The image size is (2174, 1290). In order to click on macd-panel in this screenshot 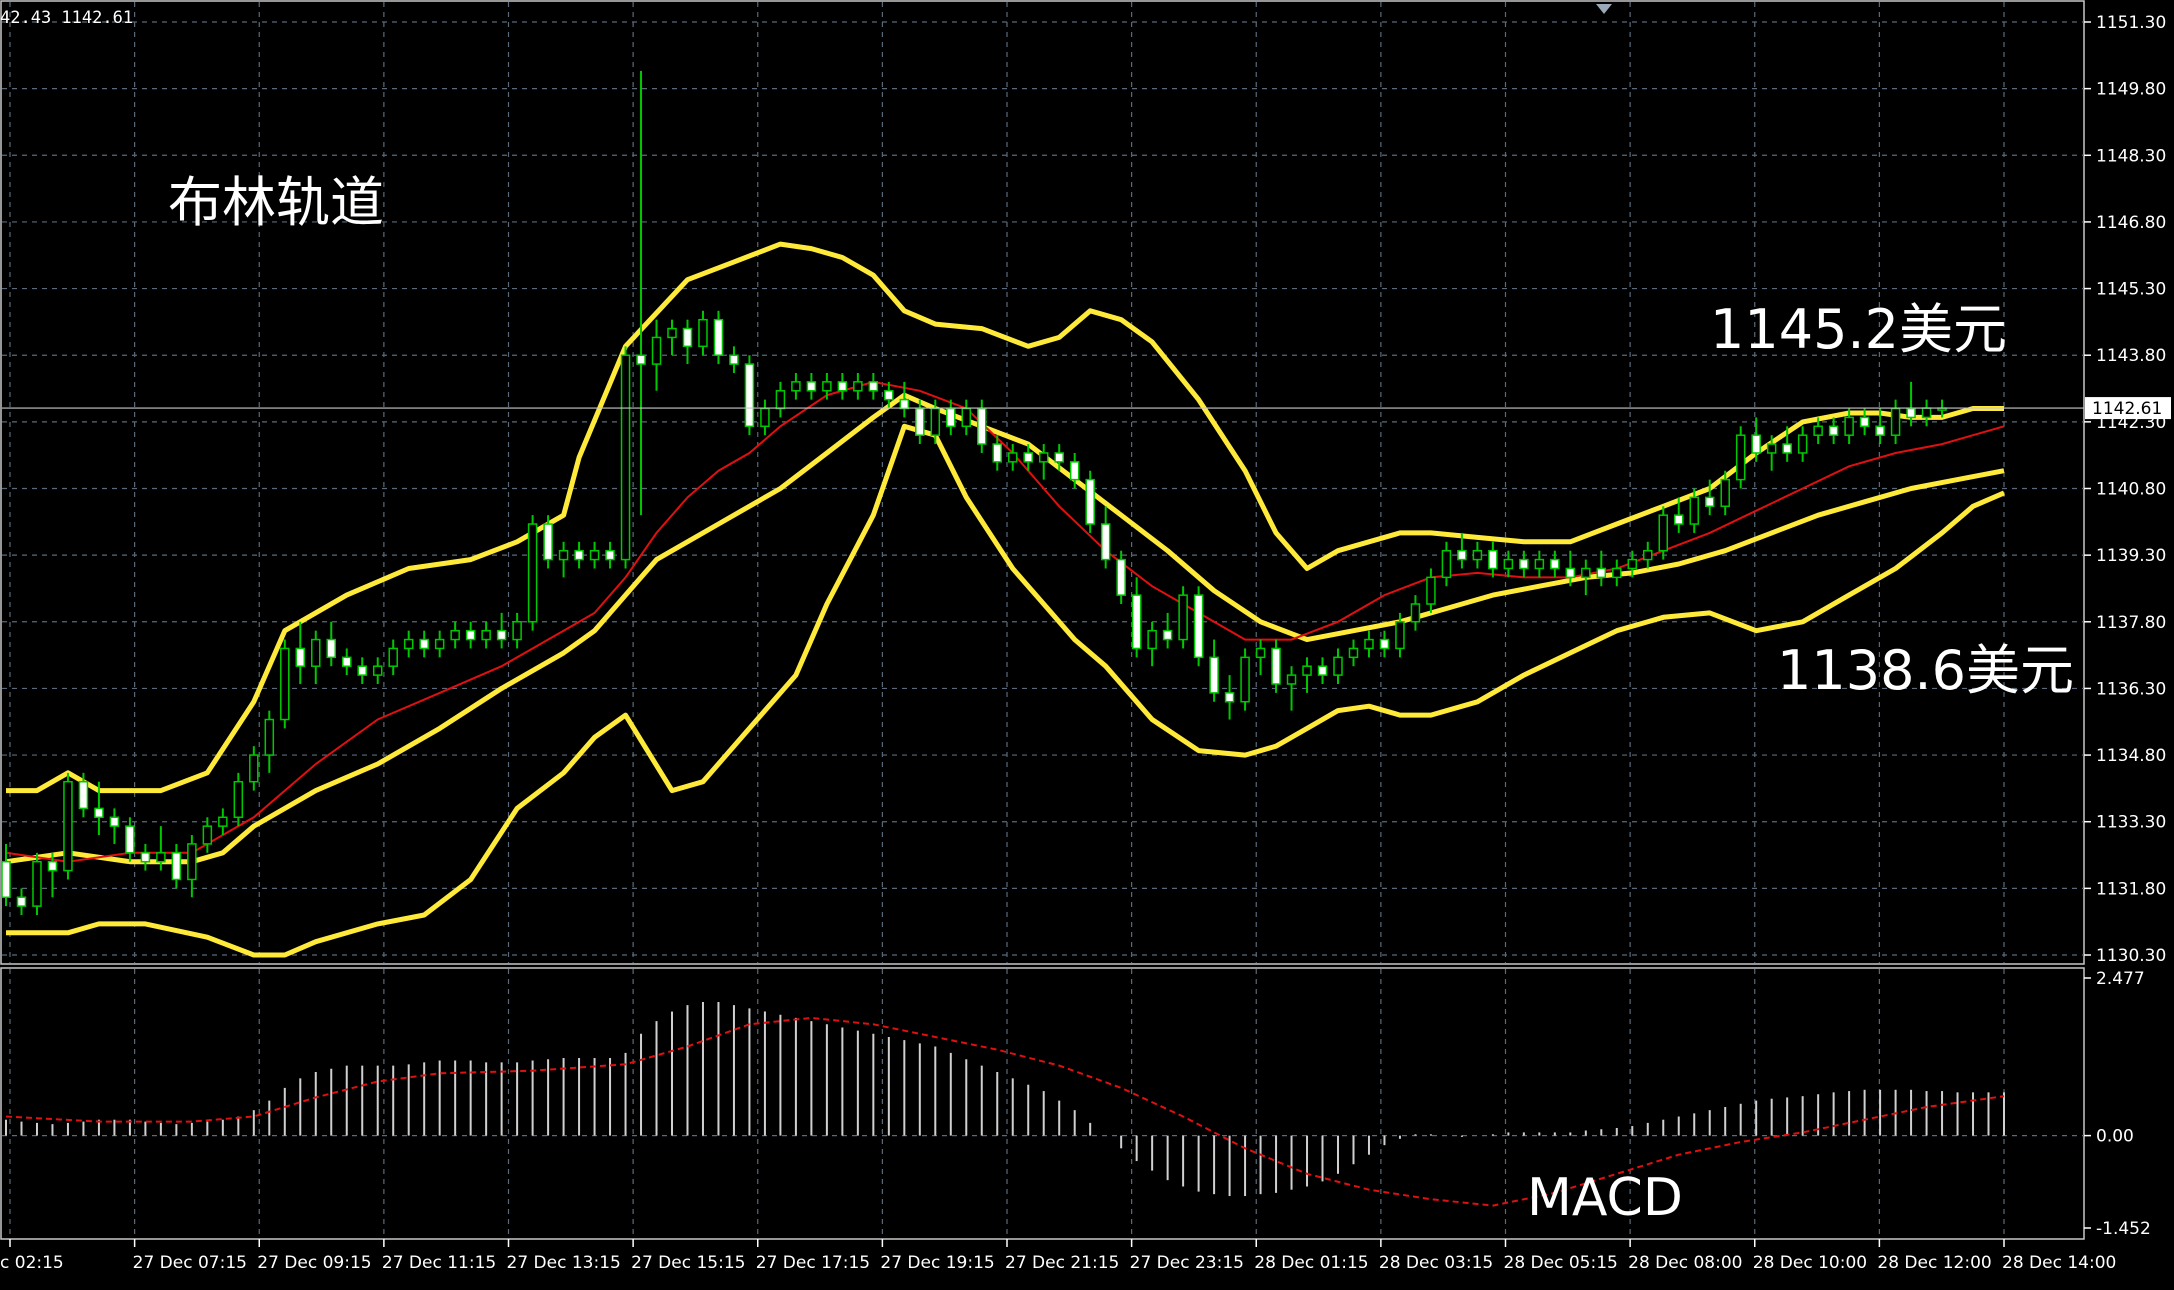, I will do `click(1005, 1104)`.